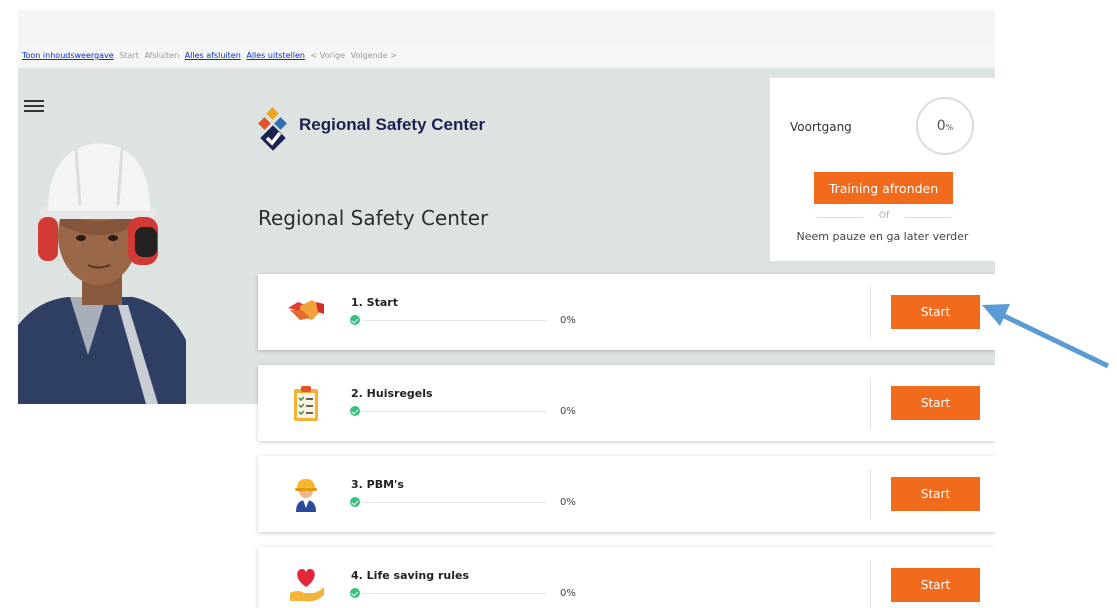 Image resolution: width=1117 pixels, height=608 pixels. Describe the element at coordinates (328, 55) in the screenshot. I see `vorige-link: < Vorige` at that location.